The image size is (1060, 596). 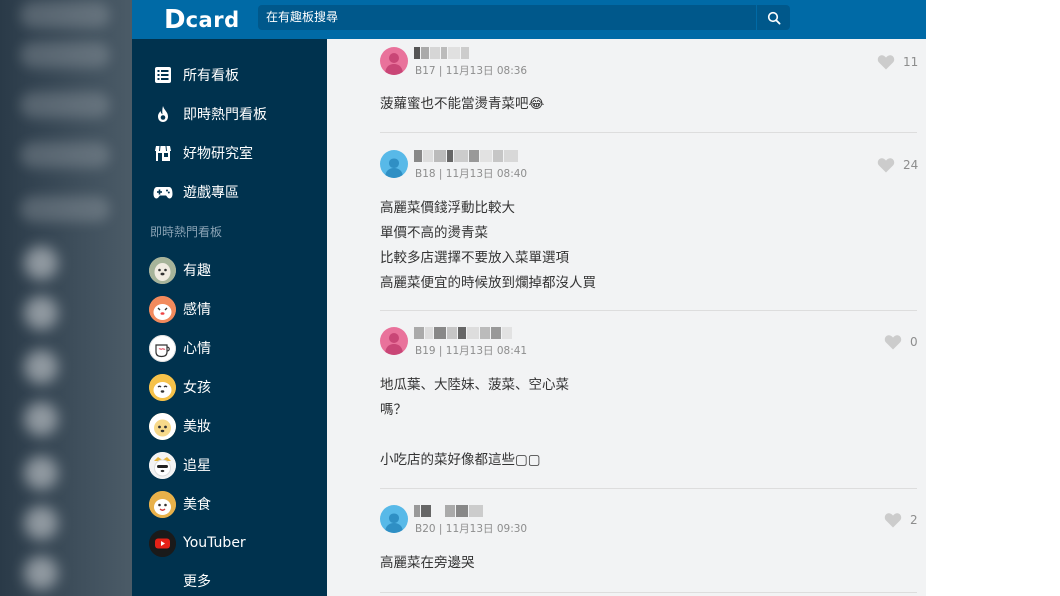 I want to click on board-label: YouTuber, so click(x=214, y=543).